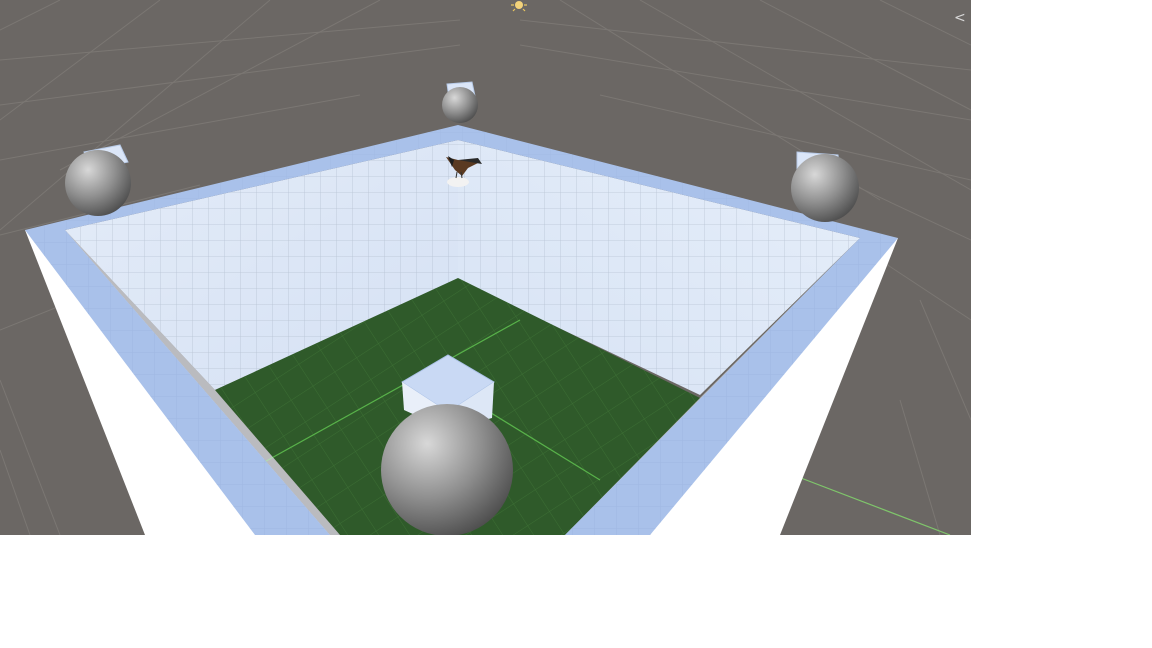 Image resolution: width=1152 pixels, height=648 pixels. Describe the element at coordinates (825, 188) in the screenshot. I see `sphere-right` at that location.